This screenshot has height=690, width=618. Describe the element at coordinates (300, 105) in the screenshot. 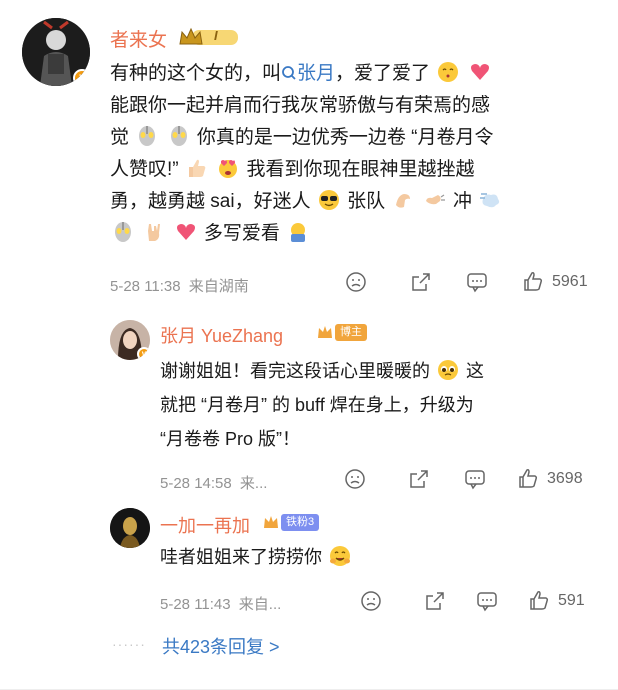

I see `comment-line-2: 能跟你一起并肩而行我灰常骄傲与有荣焉的感` at that location.